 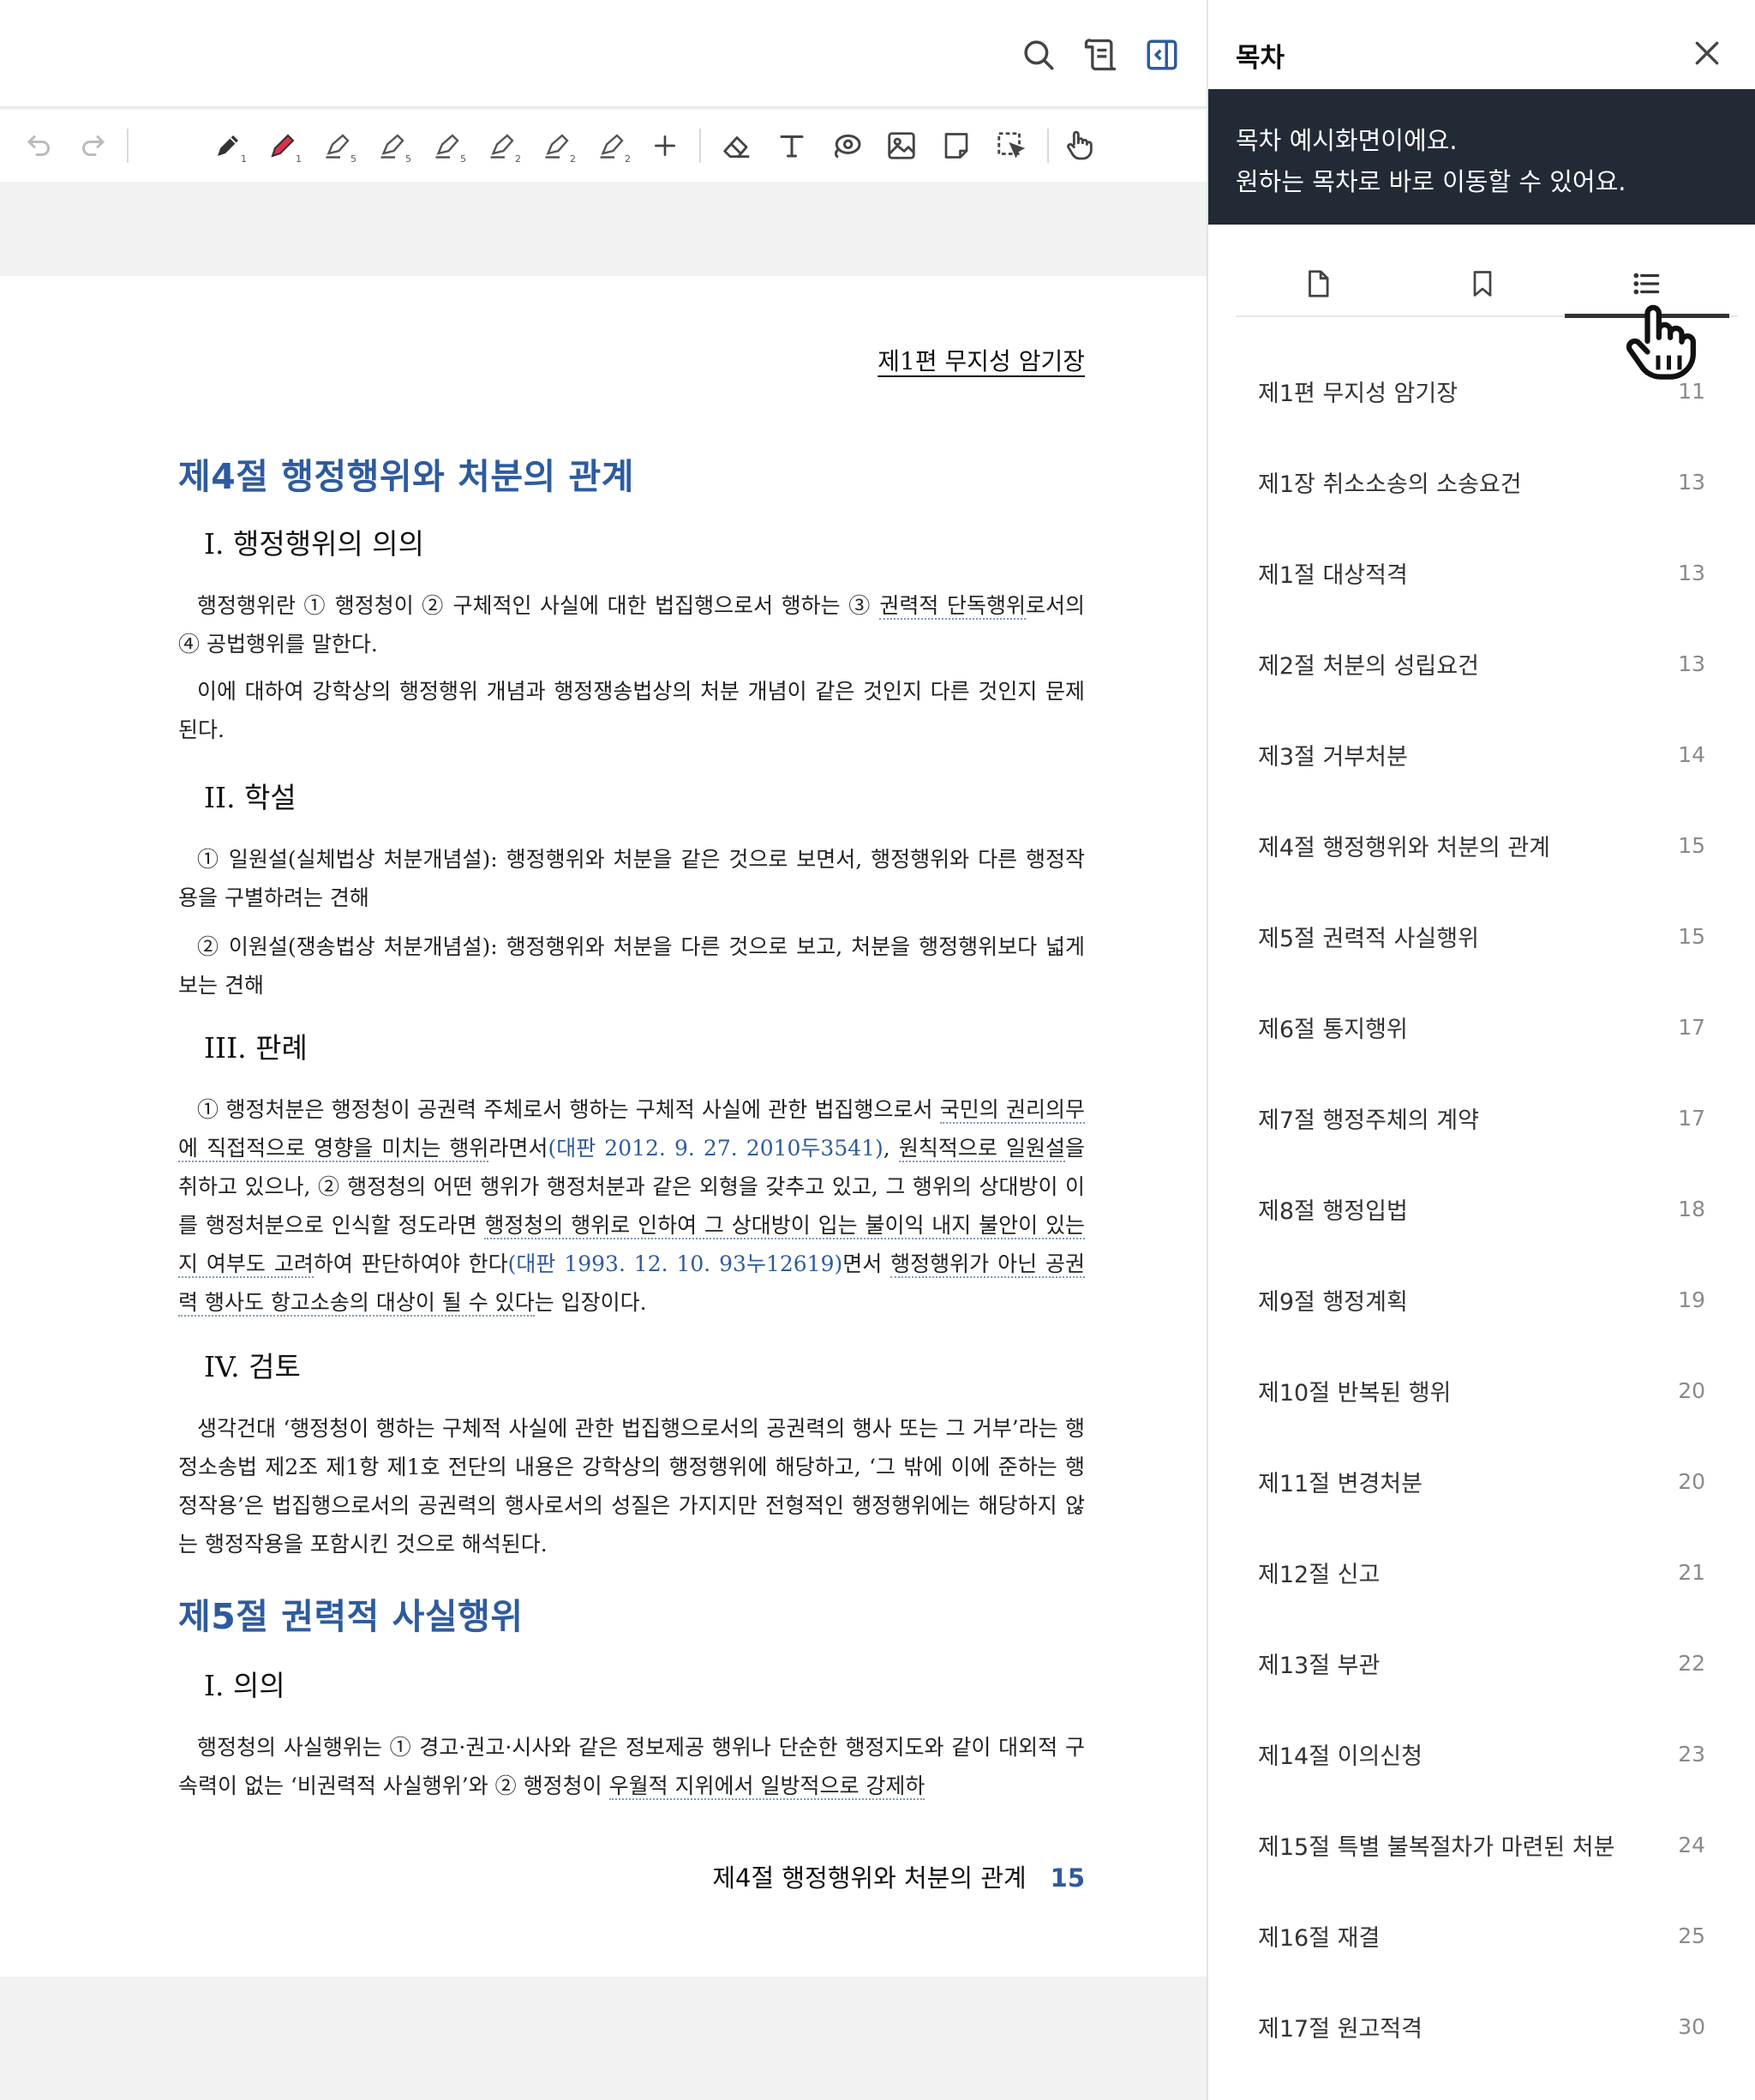 What do you see at coordinates (392, 145) in the screenshot?
I see `highlighter-2-button: 5` at bounding box center [392, 145].